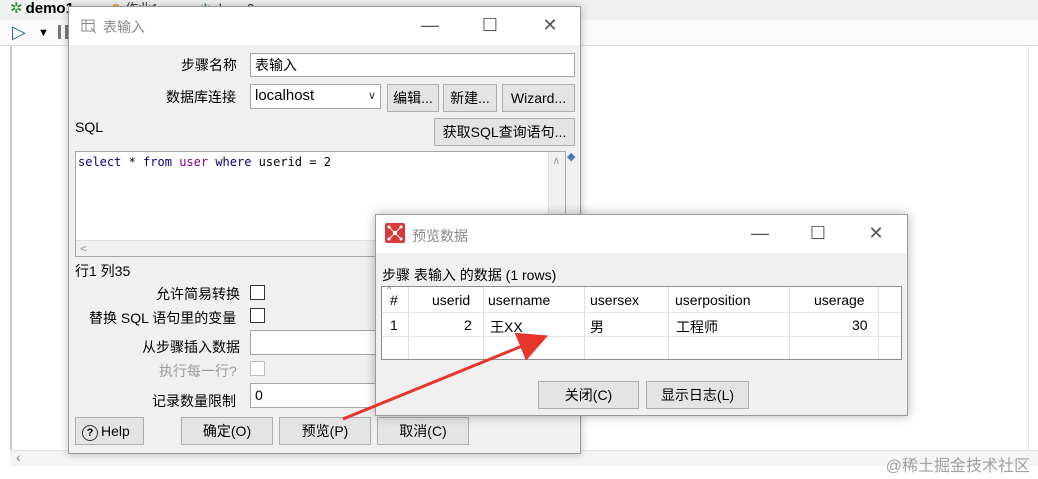  Describe the element at coordinates (445, 376) in the screenshot. I see `annotation-arrow` at that location.